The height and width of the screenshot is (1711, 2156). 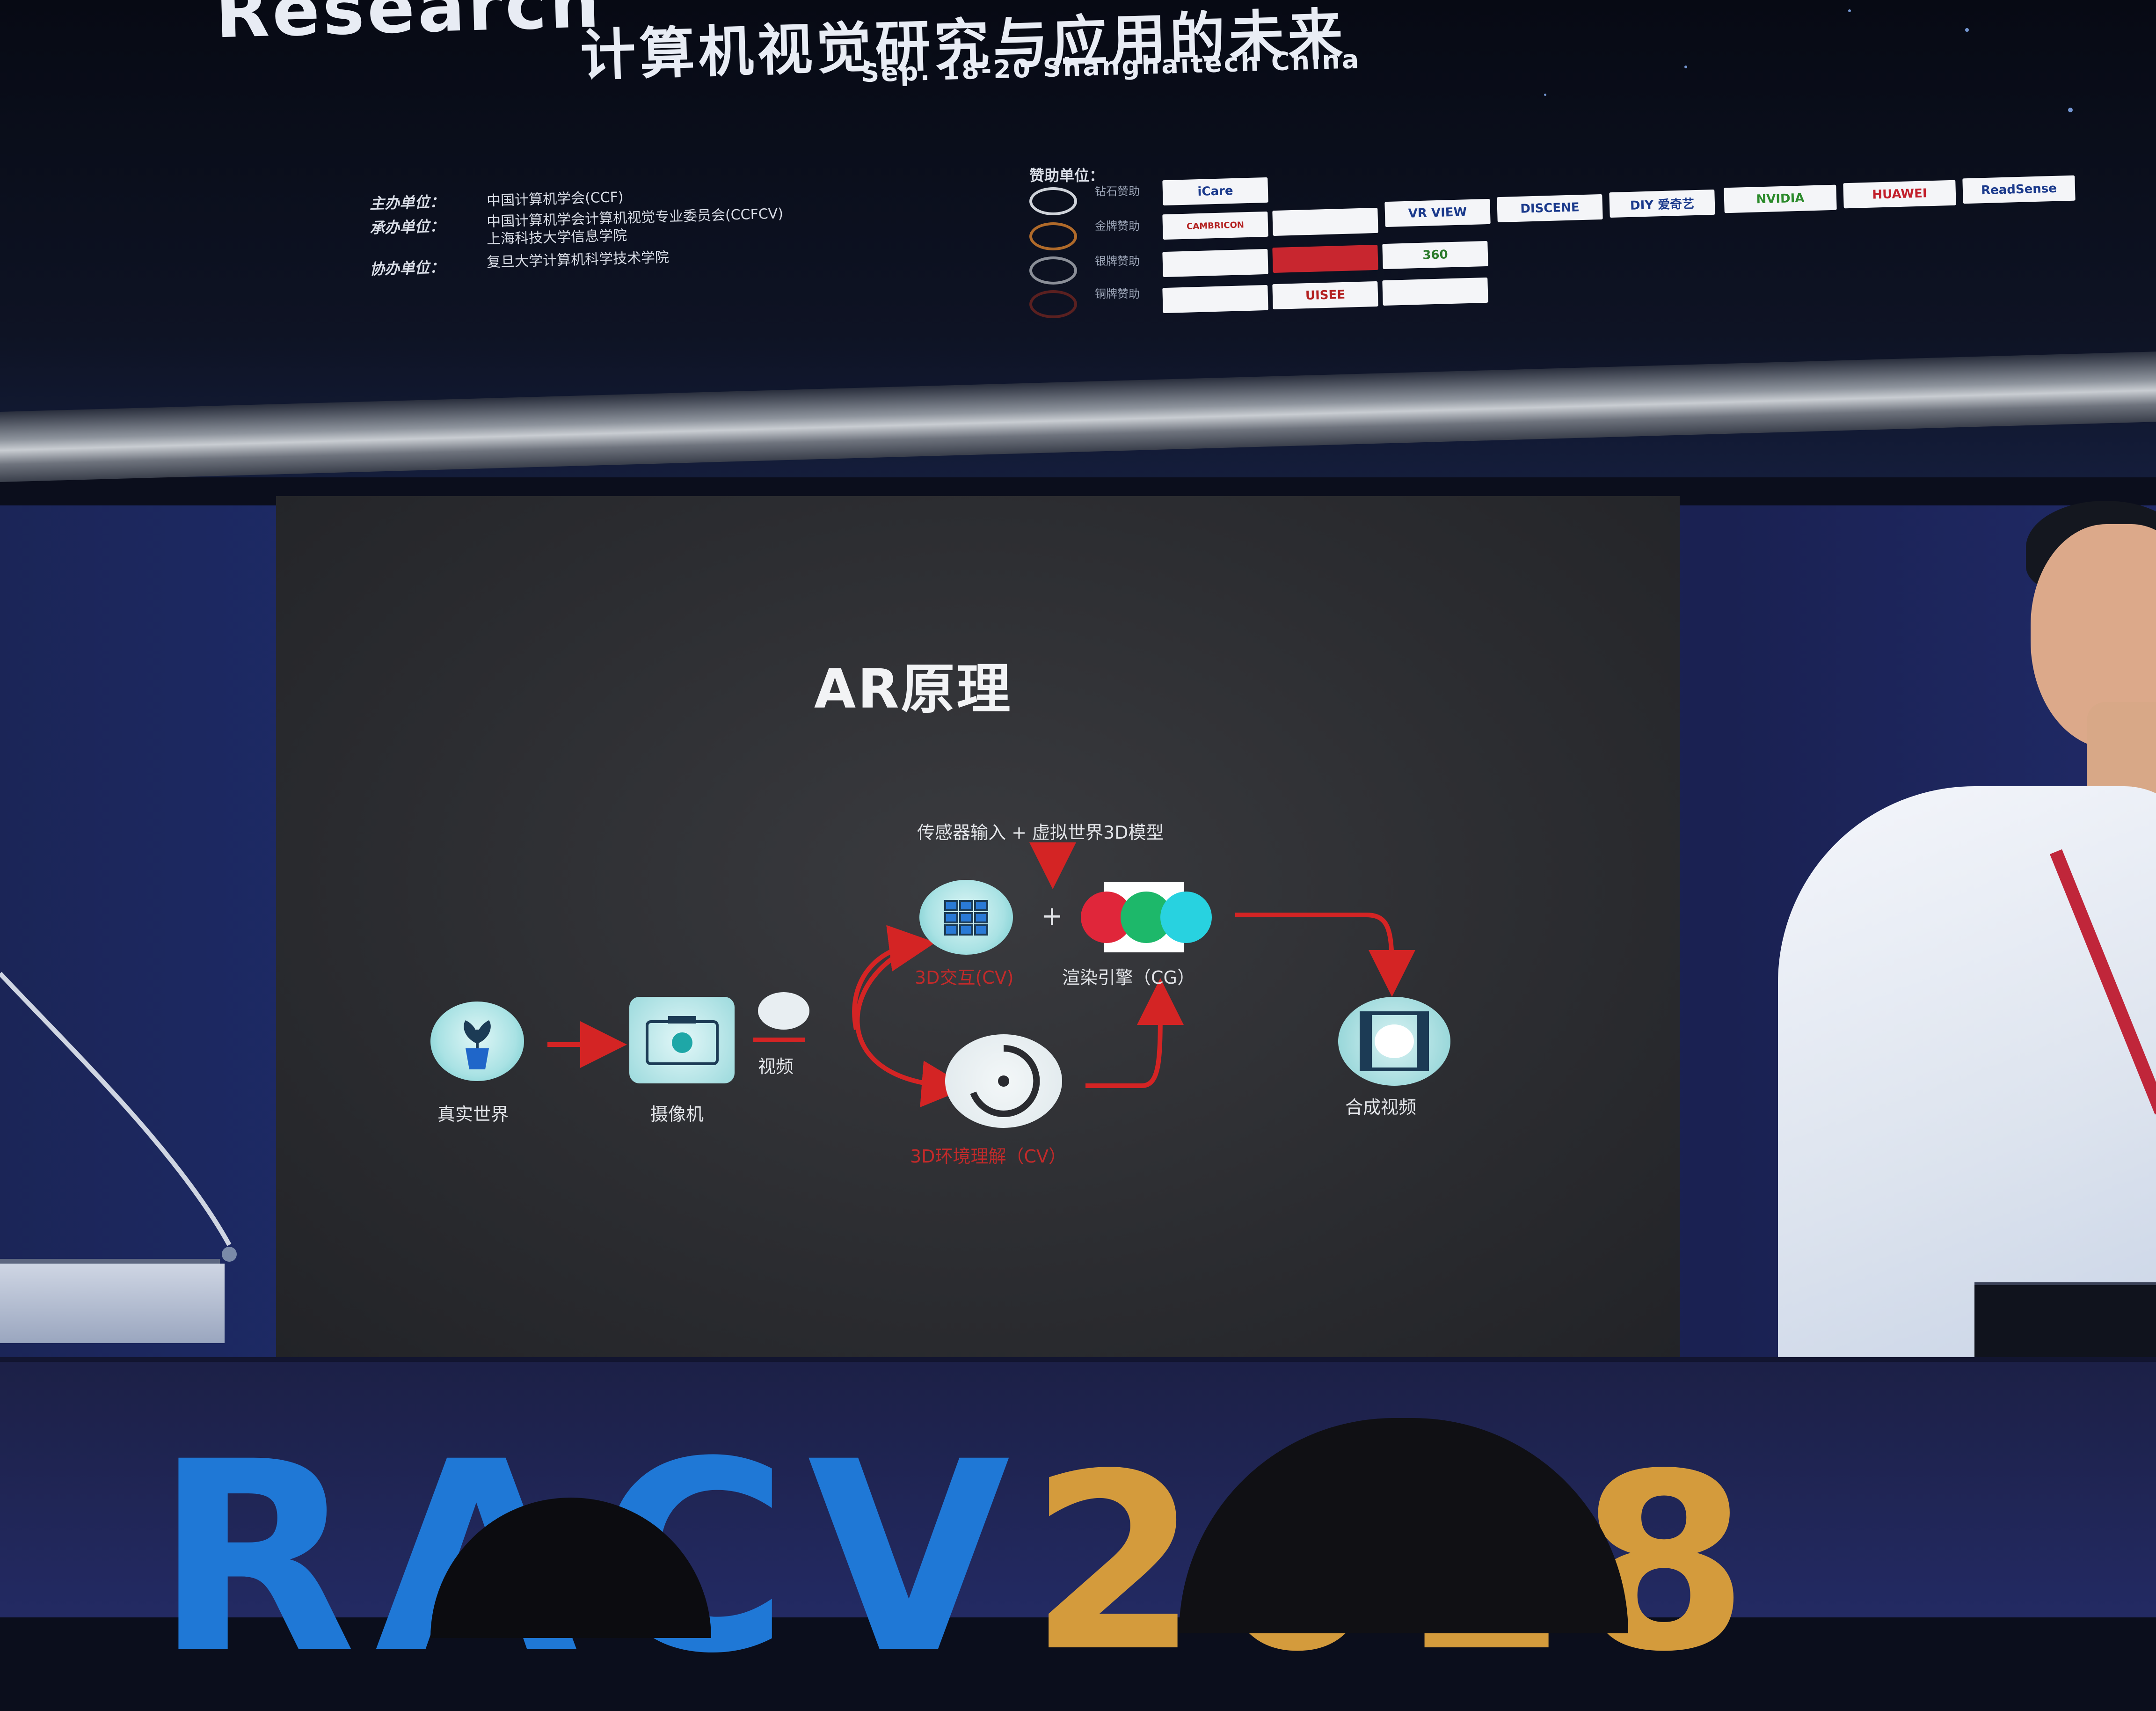 I want to click on bottom-banner-edge, so click(x=1078, y=1359).